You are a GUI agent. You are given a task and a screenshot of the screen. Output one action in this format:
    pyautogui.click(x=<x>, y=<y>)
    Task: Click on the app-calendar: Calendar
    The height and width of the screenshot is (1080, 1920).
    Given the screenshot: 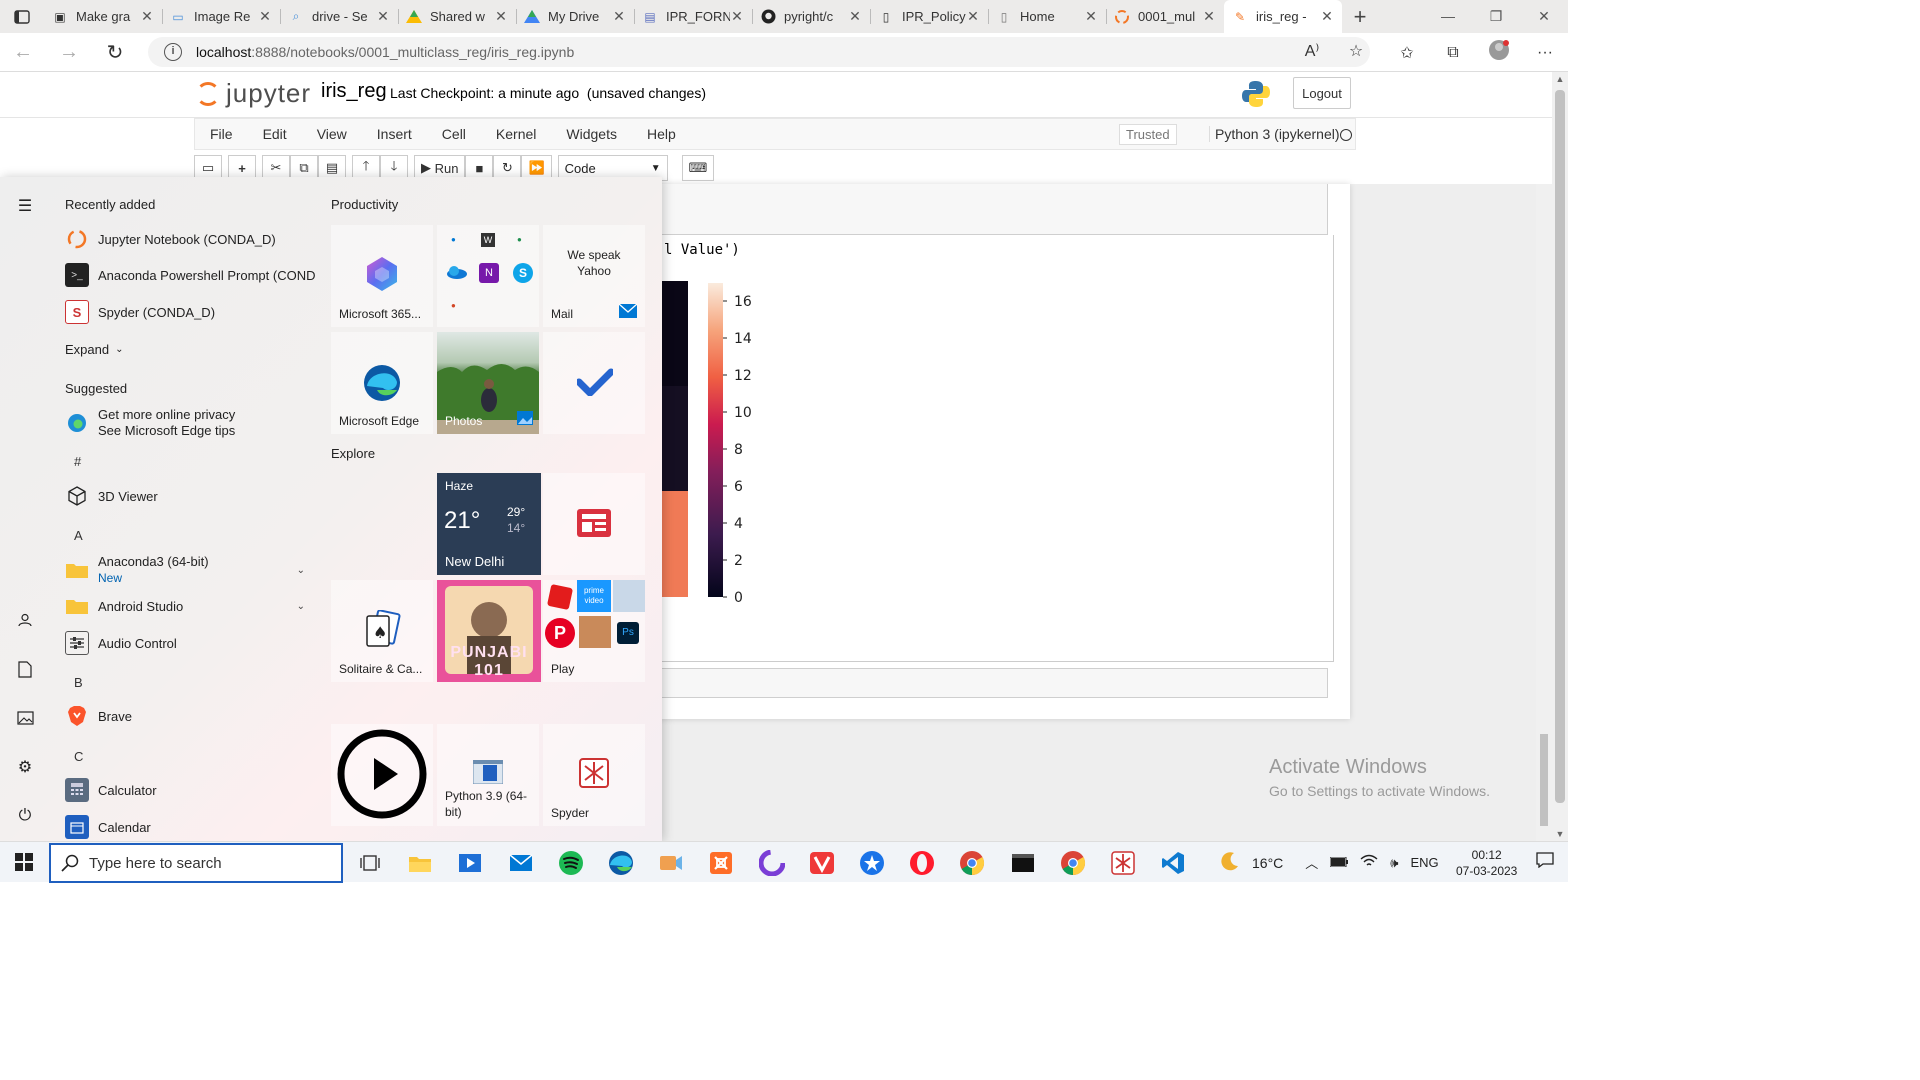 What is the action you would take?
    pyautogui.click(x=190, y=825)
    